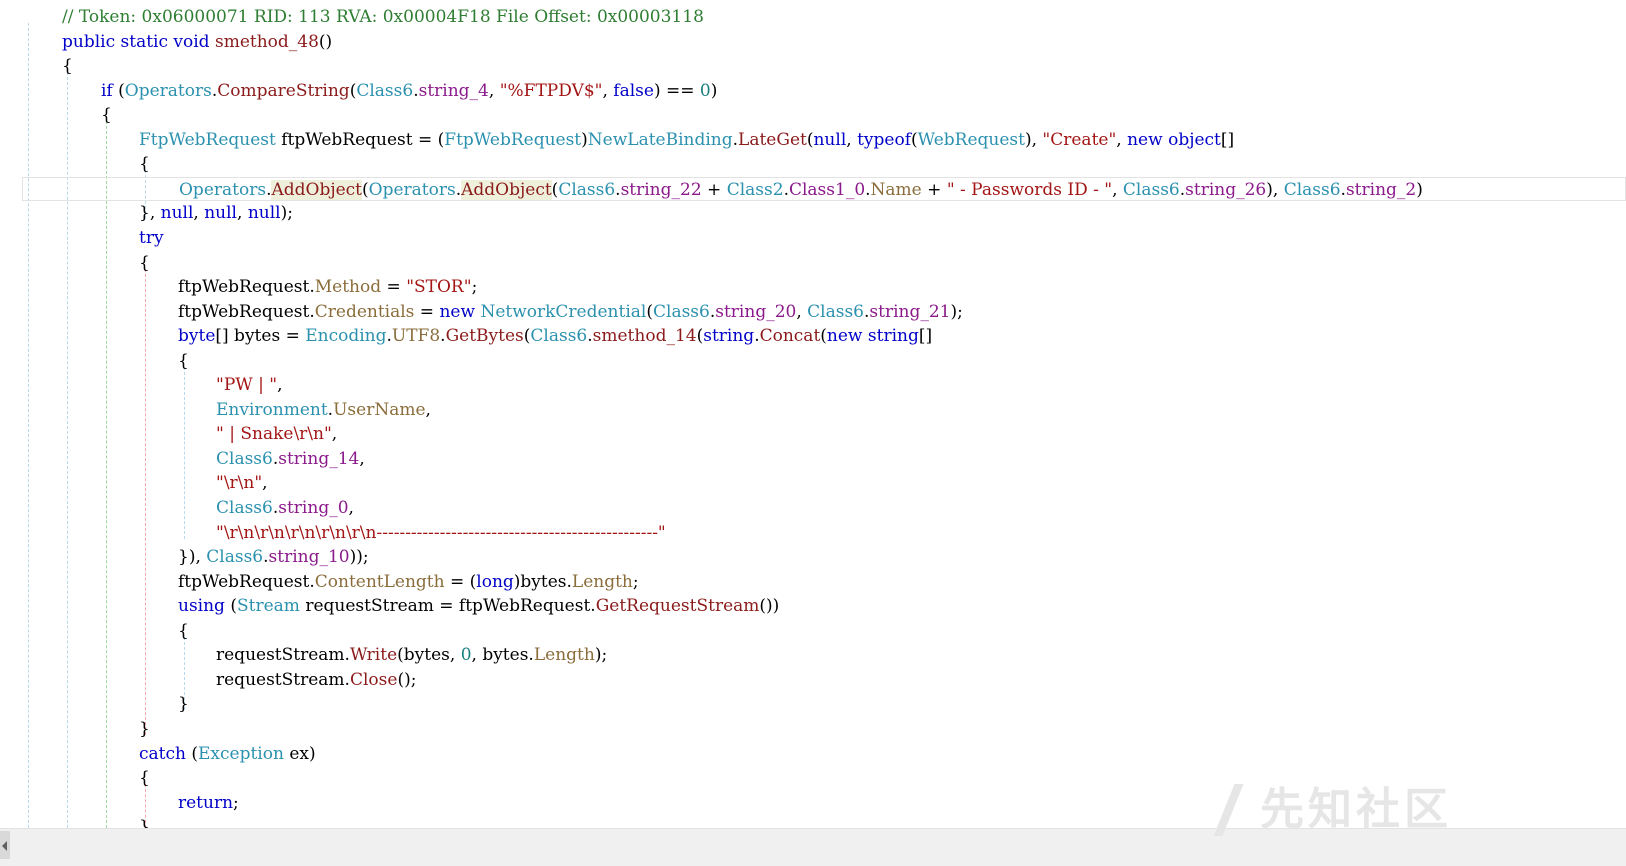  Describe the element at coordinates (1079, 139) in the screenshot. I see `code-token: "Create"` at that location.